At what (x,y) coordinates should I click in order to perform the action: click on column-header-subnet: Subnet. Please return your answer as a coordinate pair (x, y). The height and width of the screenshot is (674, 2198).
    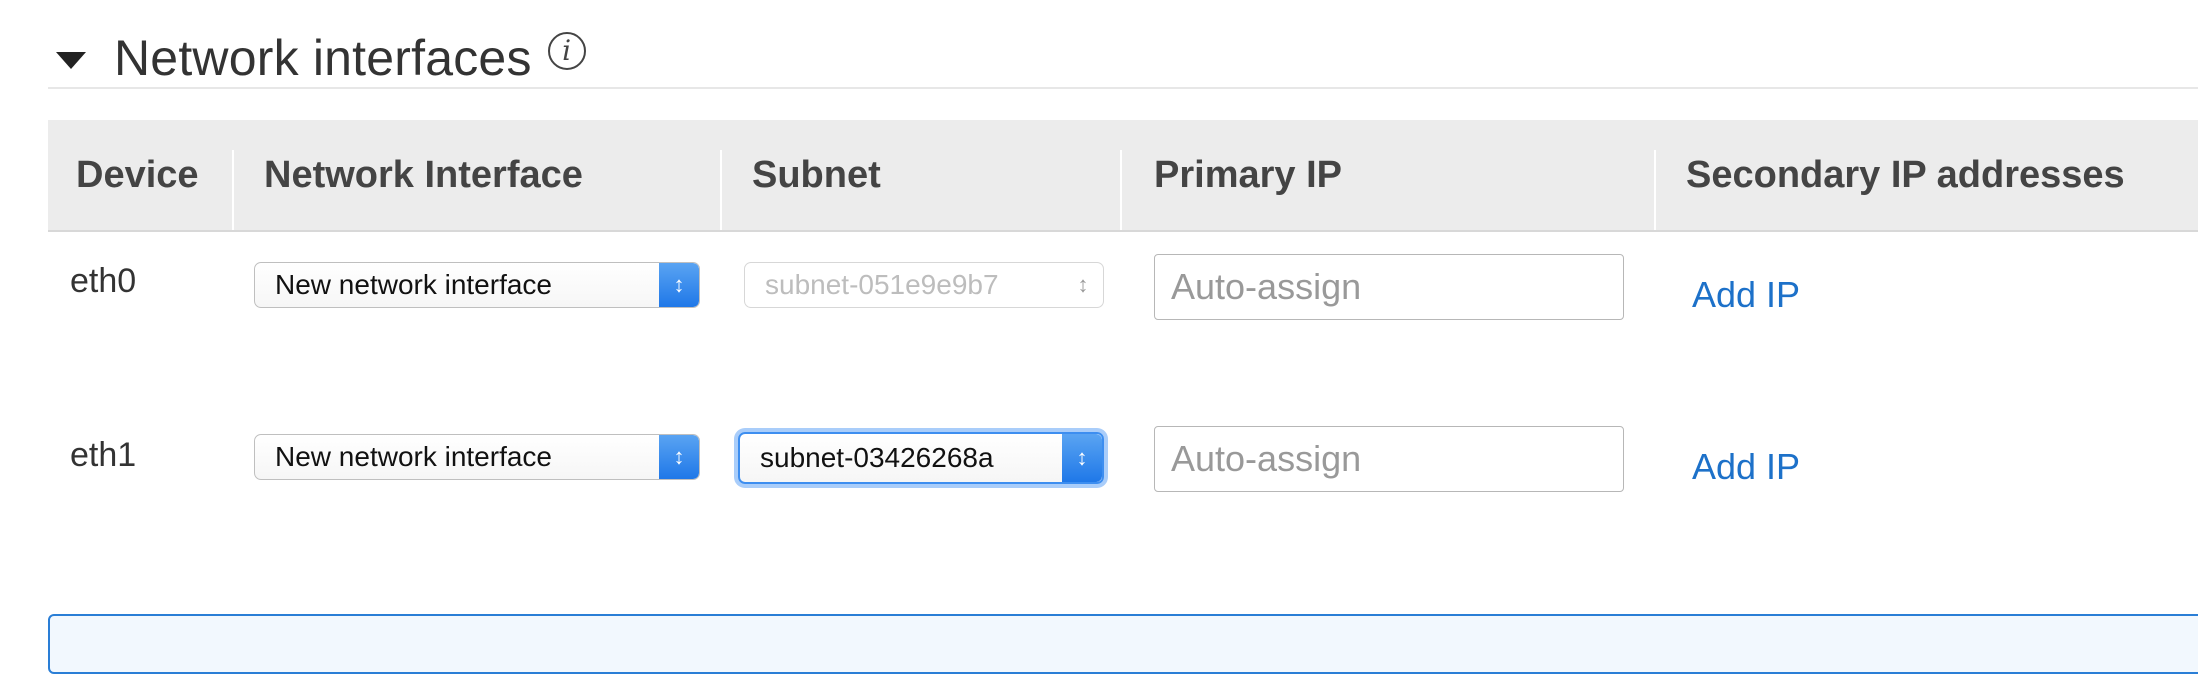
    Looking at the image, I should click on (816, 174).